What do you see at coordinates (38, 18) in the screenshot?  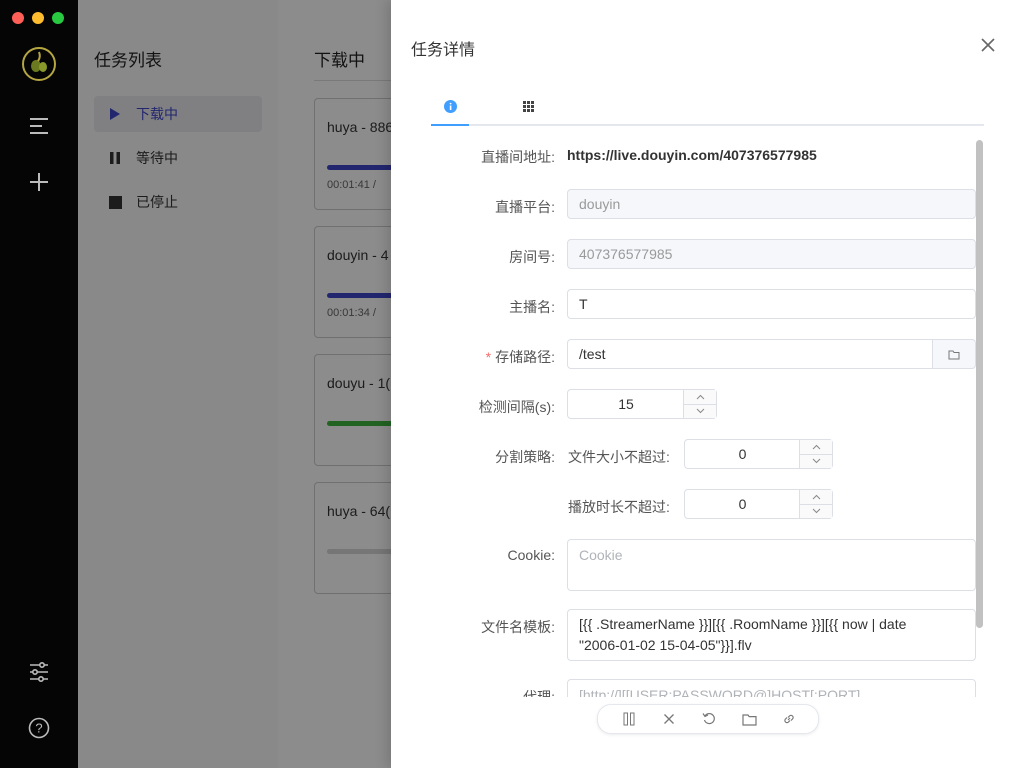 I see `window-minimize-button` at bounding box center [38, 18].